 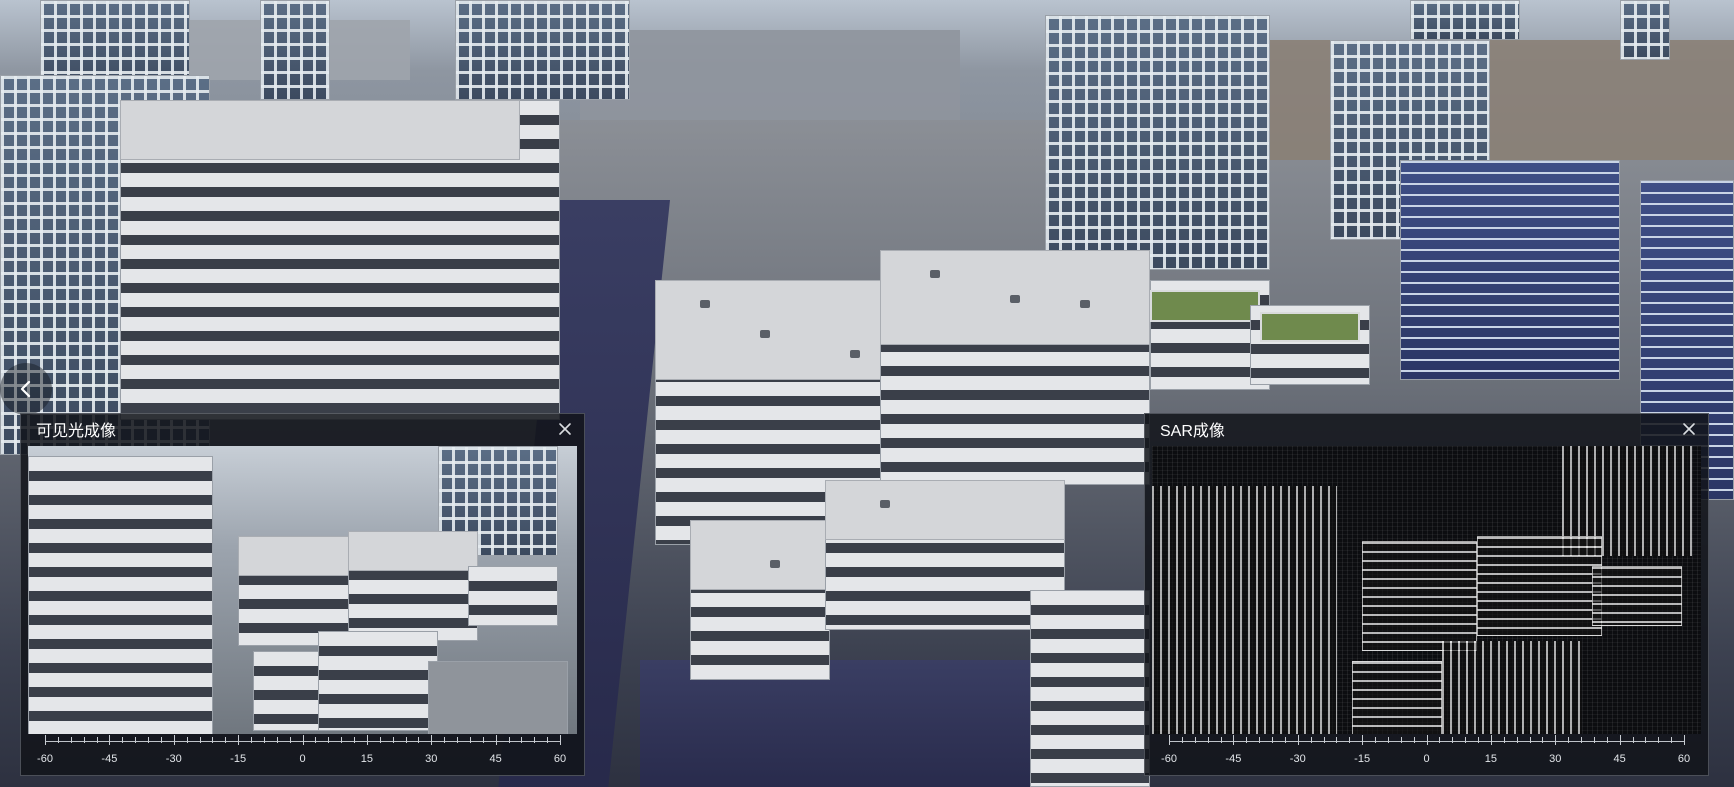 What do you see at coordinates (109, 759) in the screenshot?
I see `axis-tick-label: -45` at bounding box center [109, 759].